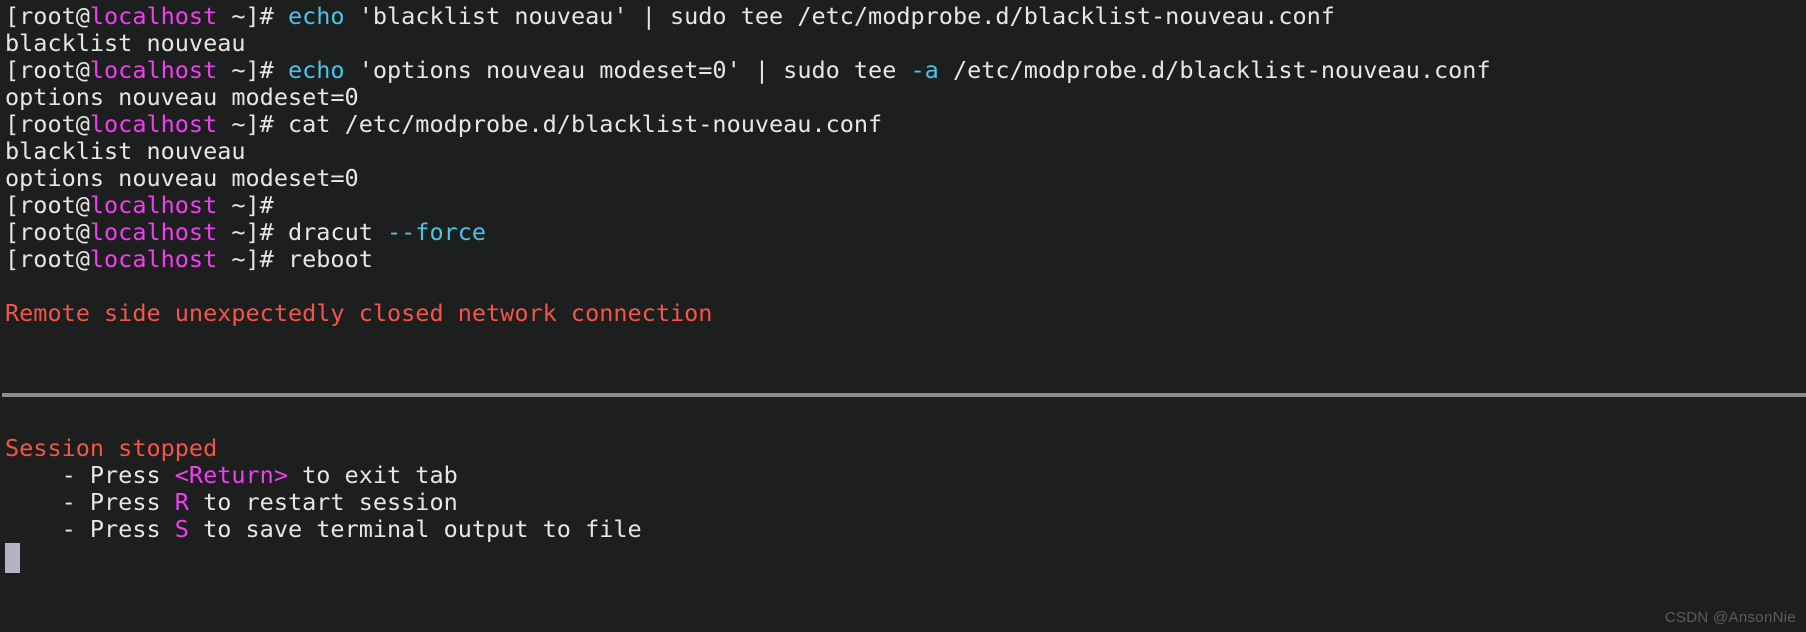 The image size is (1806, 632). Describe the element at coordinates (904, 502) in the screenshot. I see `terminal-line-hint: - Press R to restart session` at that location.